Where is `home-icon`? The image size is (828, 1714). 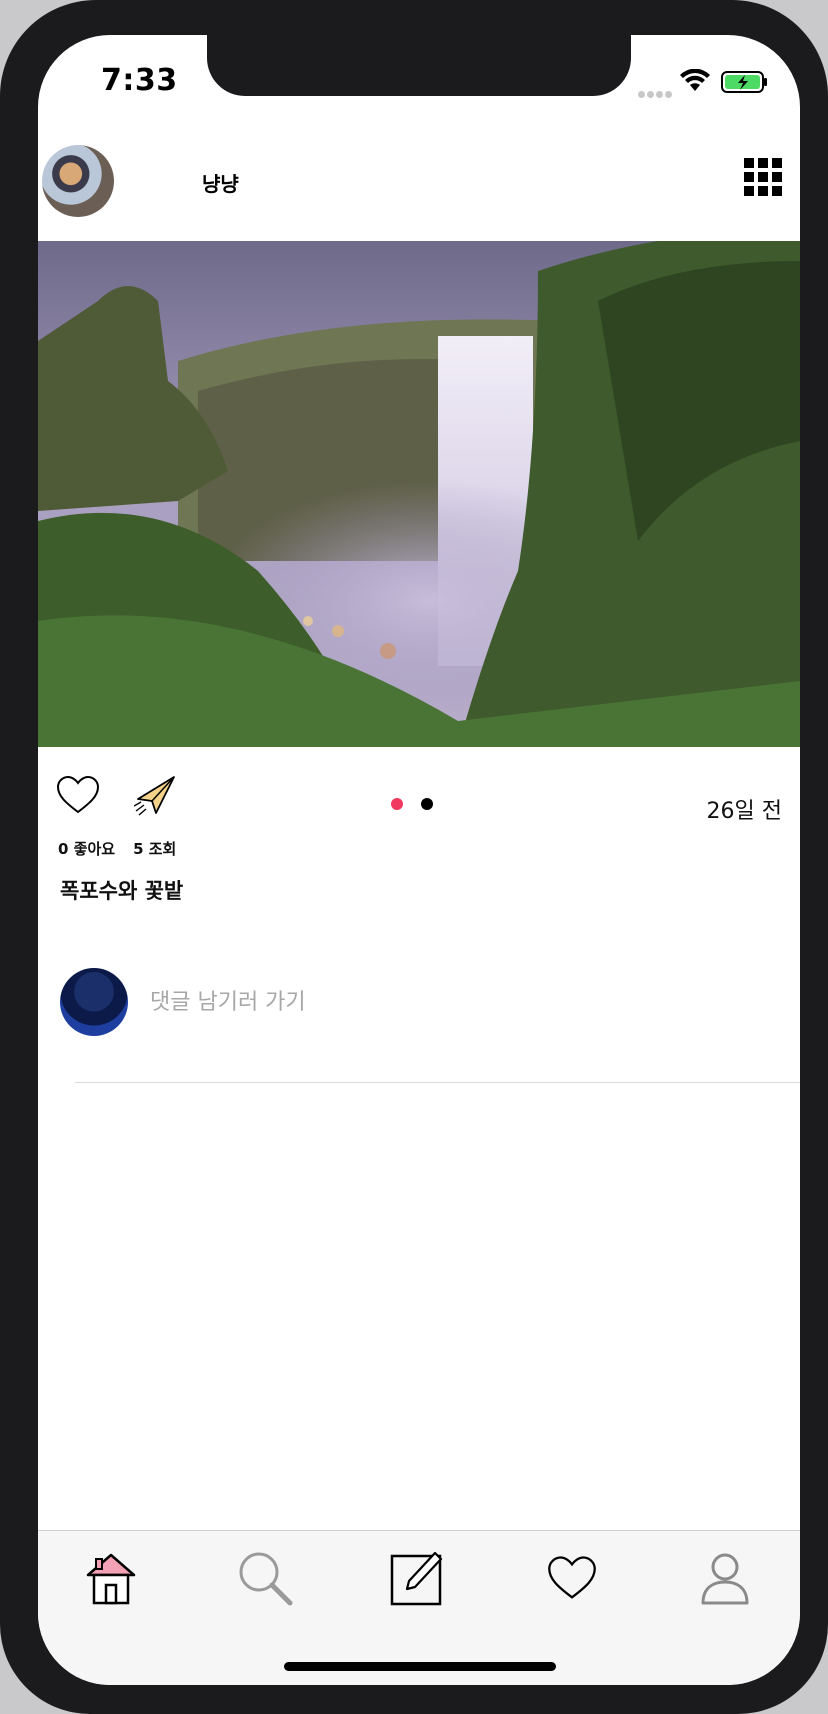 home-icon is located at coordinates (111, 1579).